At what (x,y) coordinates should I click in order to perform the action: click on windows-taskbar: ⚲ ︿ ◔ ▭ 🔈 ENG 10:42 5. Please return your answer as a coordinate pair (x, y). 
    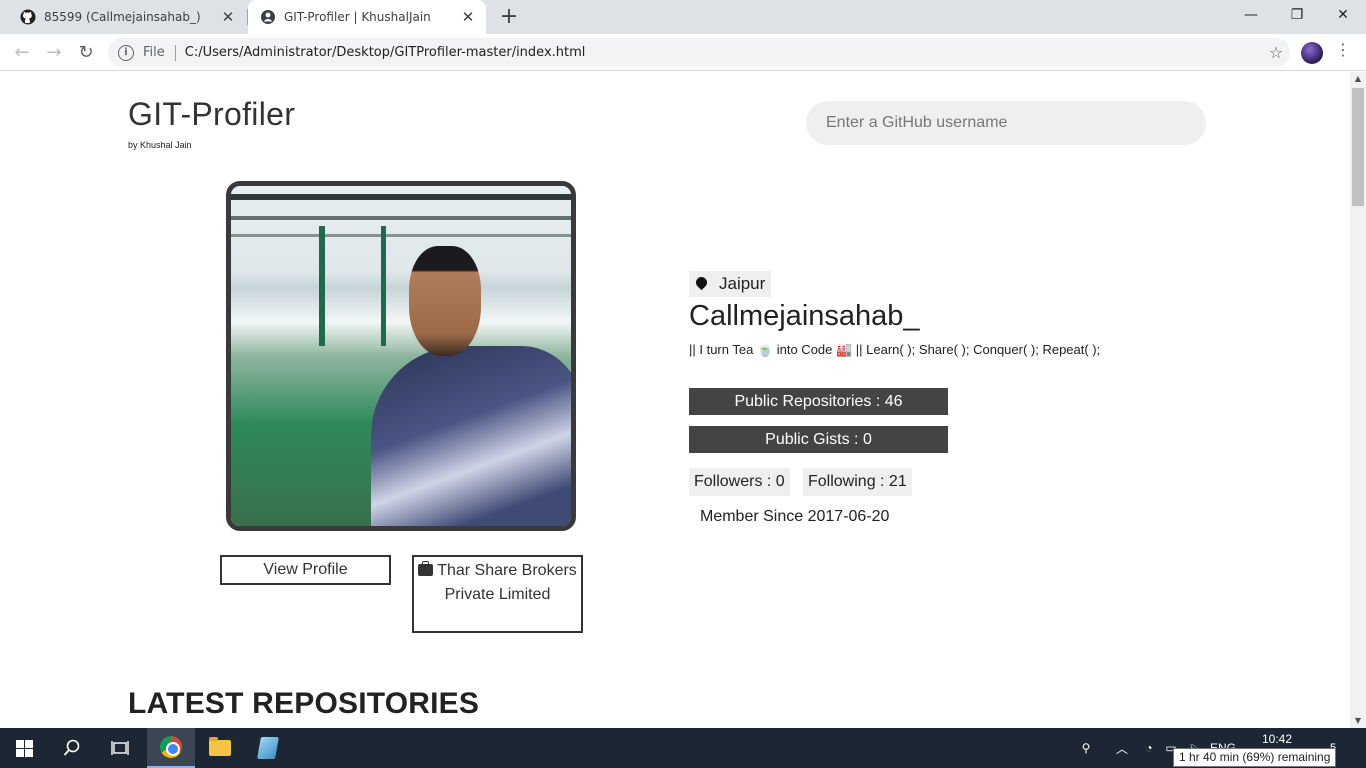
    Looking at the image, I should click on (683, 748).